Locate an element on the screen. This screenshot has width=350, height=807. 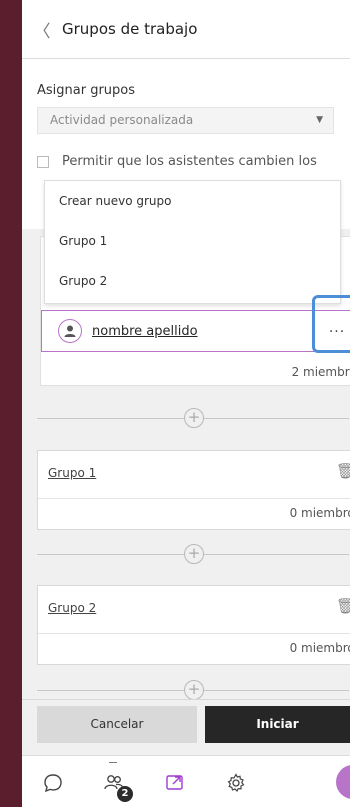
user-avatar-icon is located at coordinates (70, 331).